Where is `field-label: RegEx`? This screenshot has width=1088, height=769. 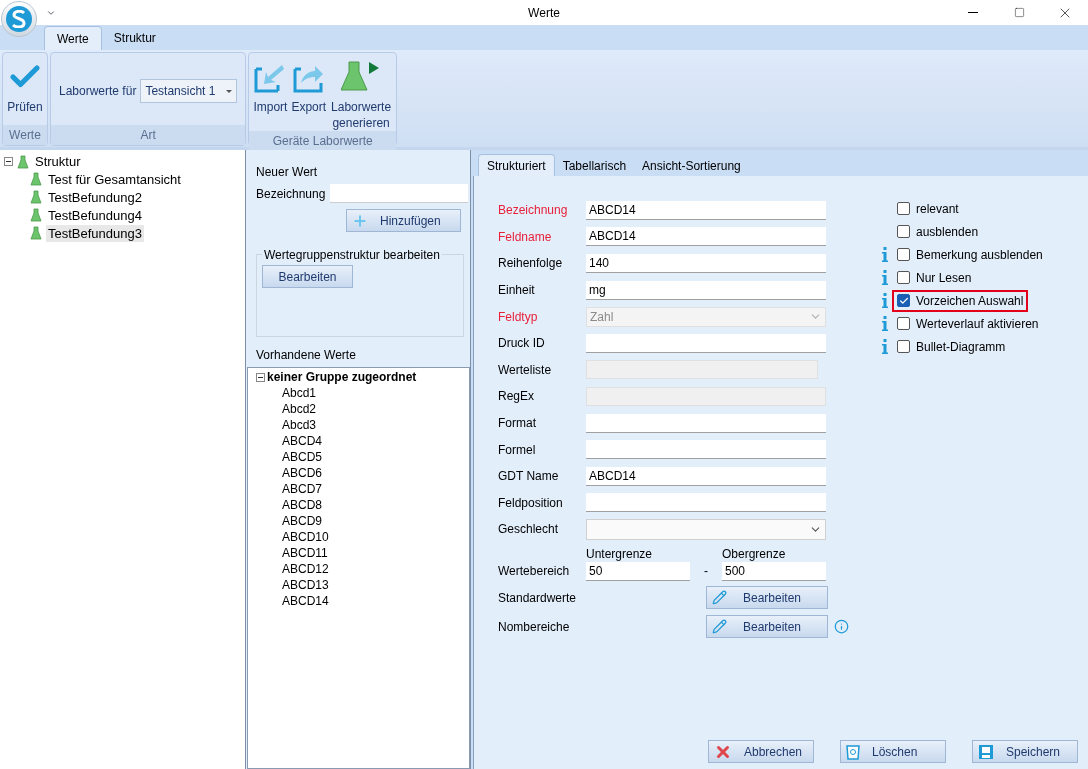 field-label: RegEx is located at coordinates (517, 396).